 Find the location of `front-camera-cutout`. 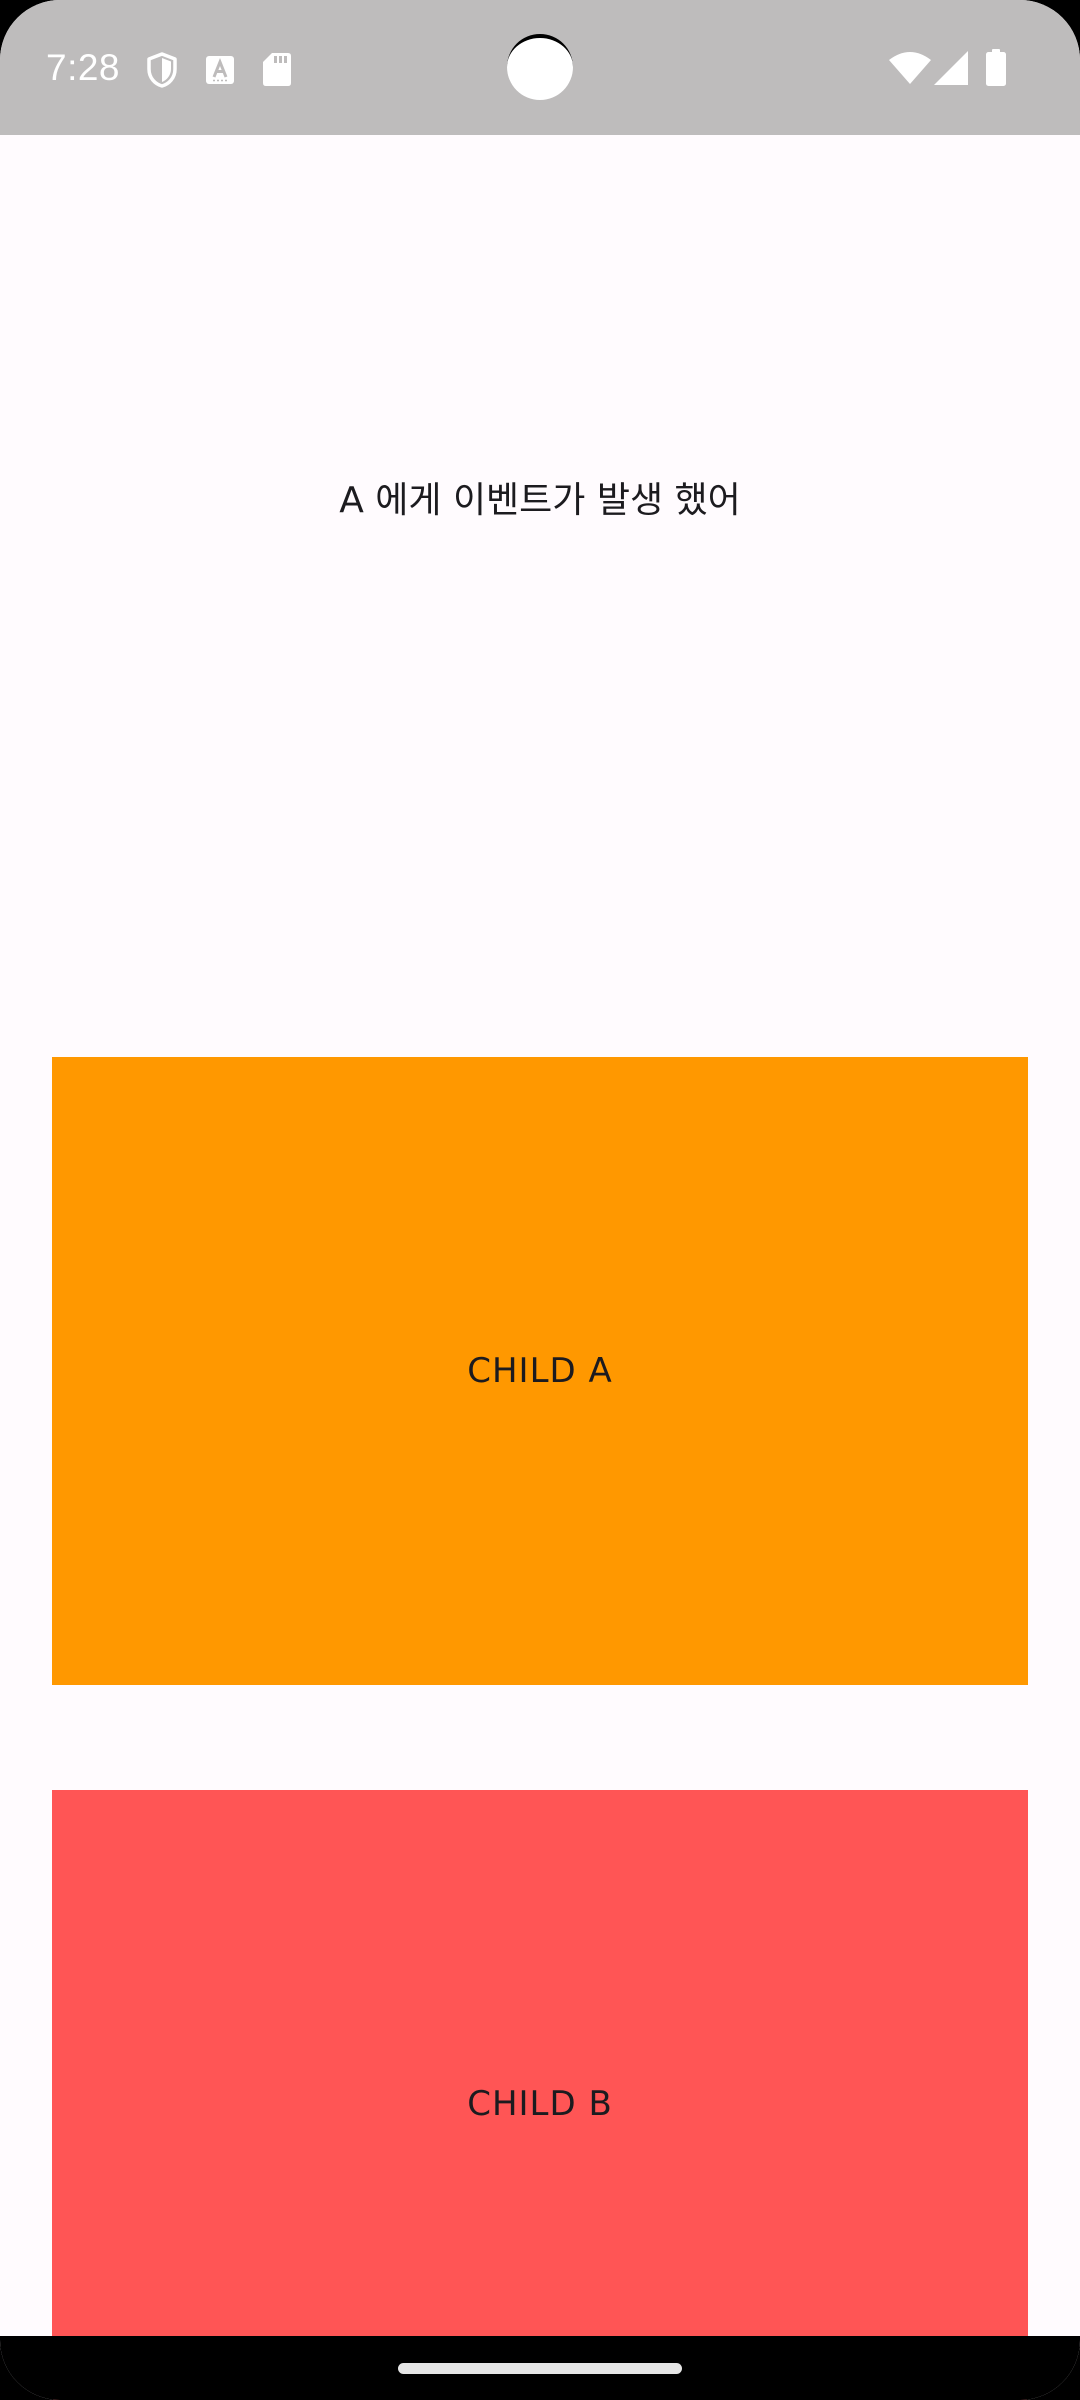

front-camera-cutout is located at coordinates (540, 67).